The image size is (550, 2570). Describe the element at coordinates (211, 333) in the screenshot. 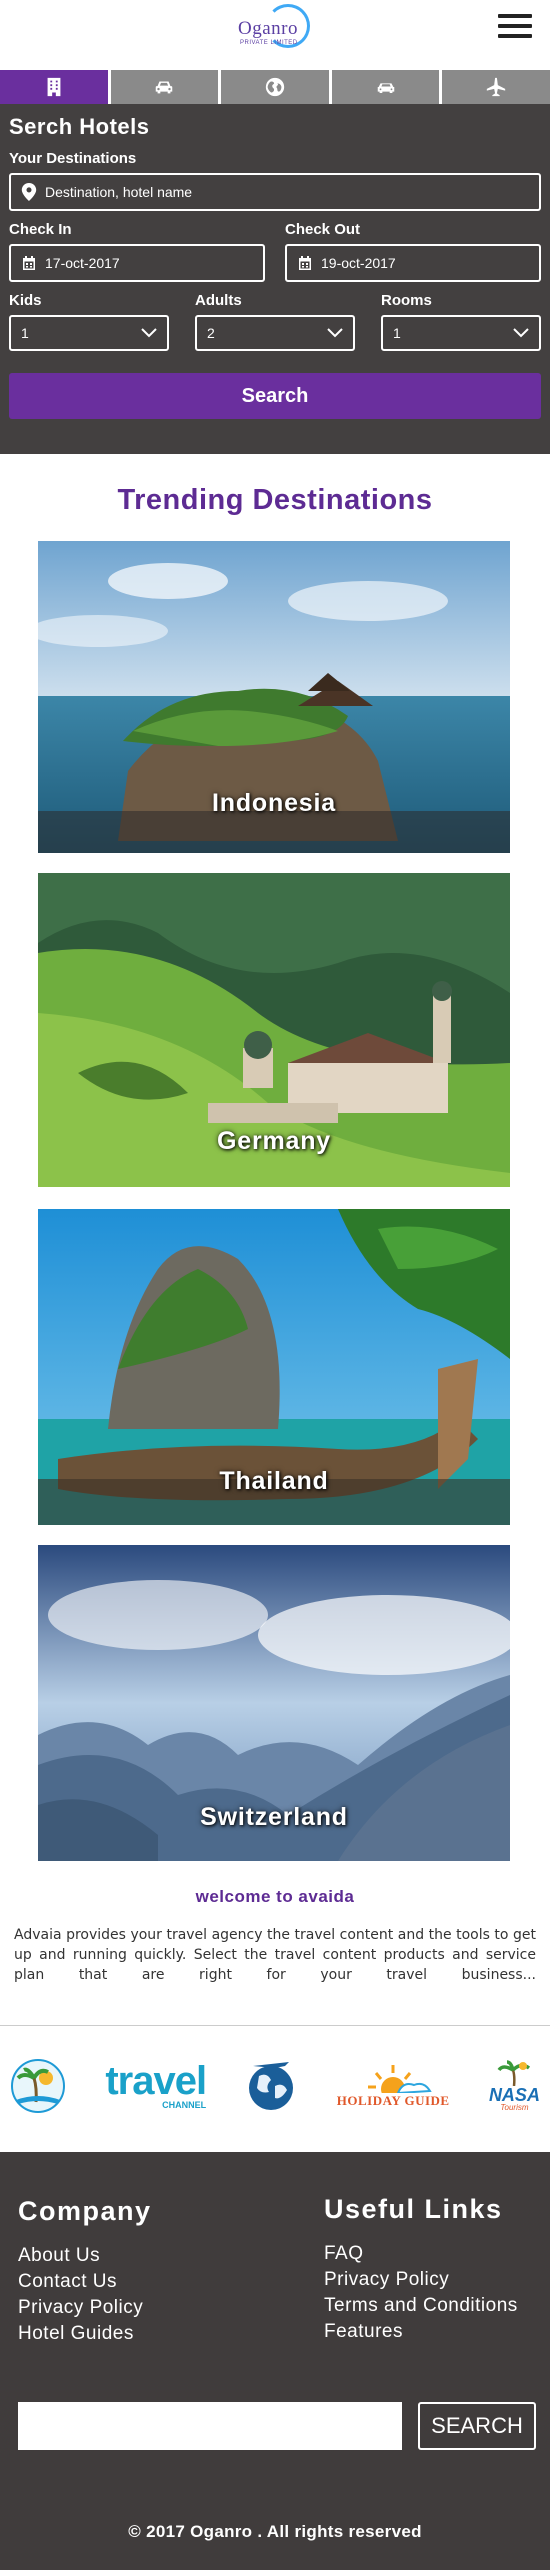

I see `adults-value: 2` at that location.